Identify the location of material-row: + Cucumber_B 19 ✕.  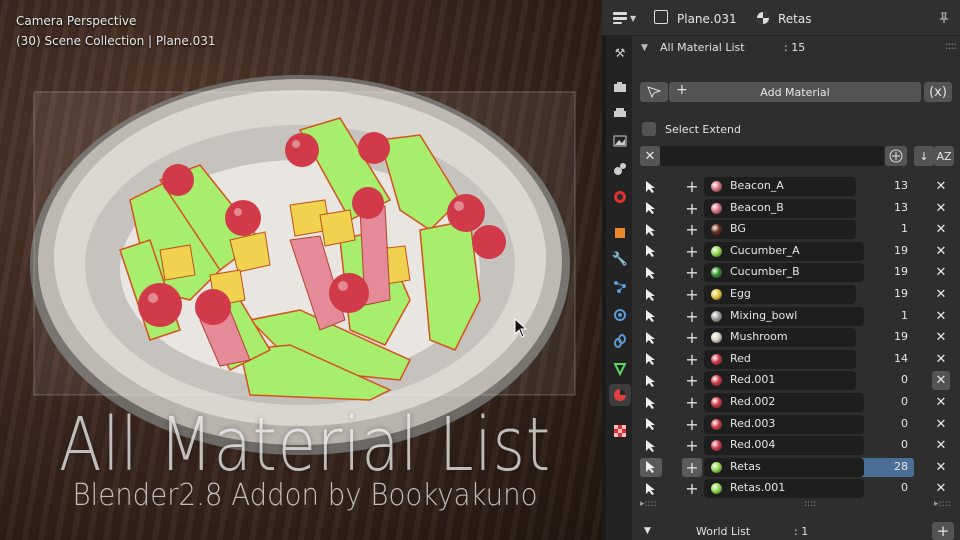
(796, 273).